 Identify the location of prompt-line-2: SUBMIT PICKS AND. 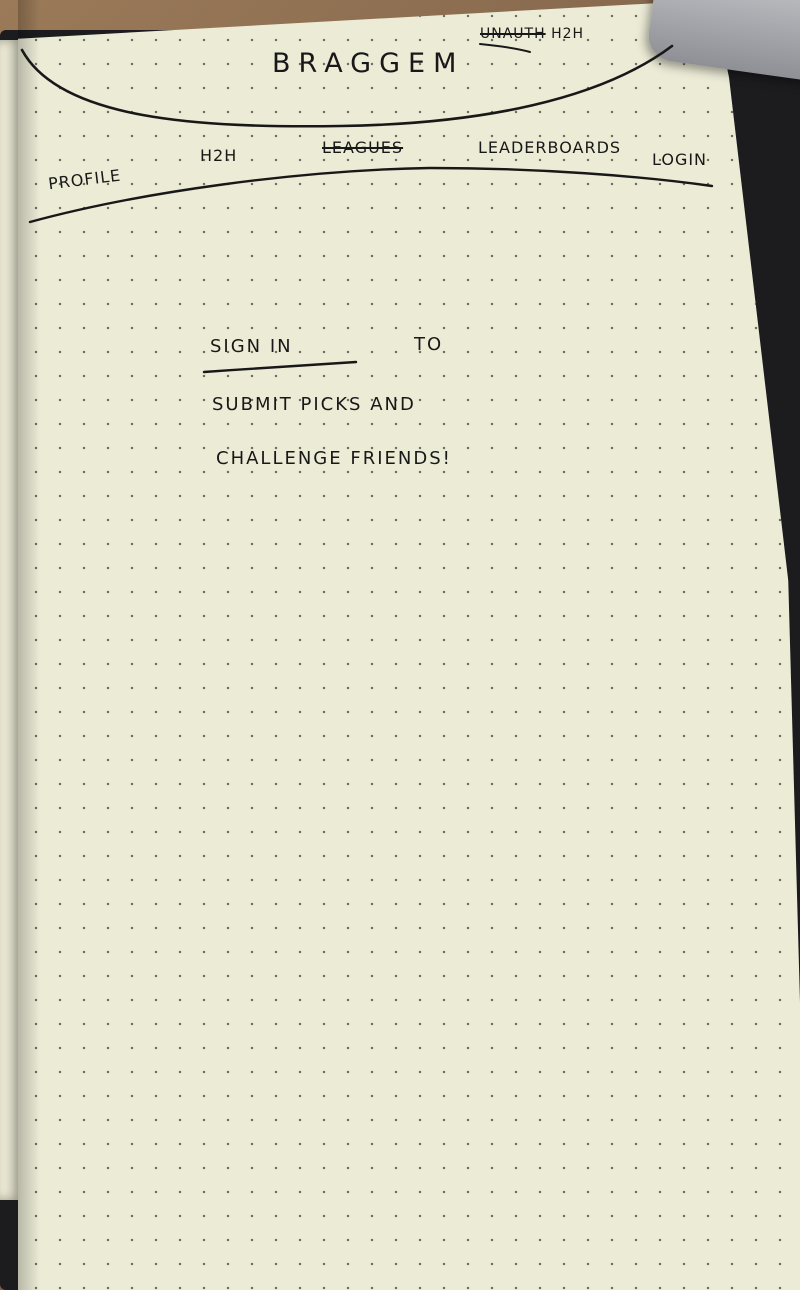
(314, 404).